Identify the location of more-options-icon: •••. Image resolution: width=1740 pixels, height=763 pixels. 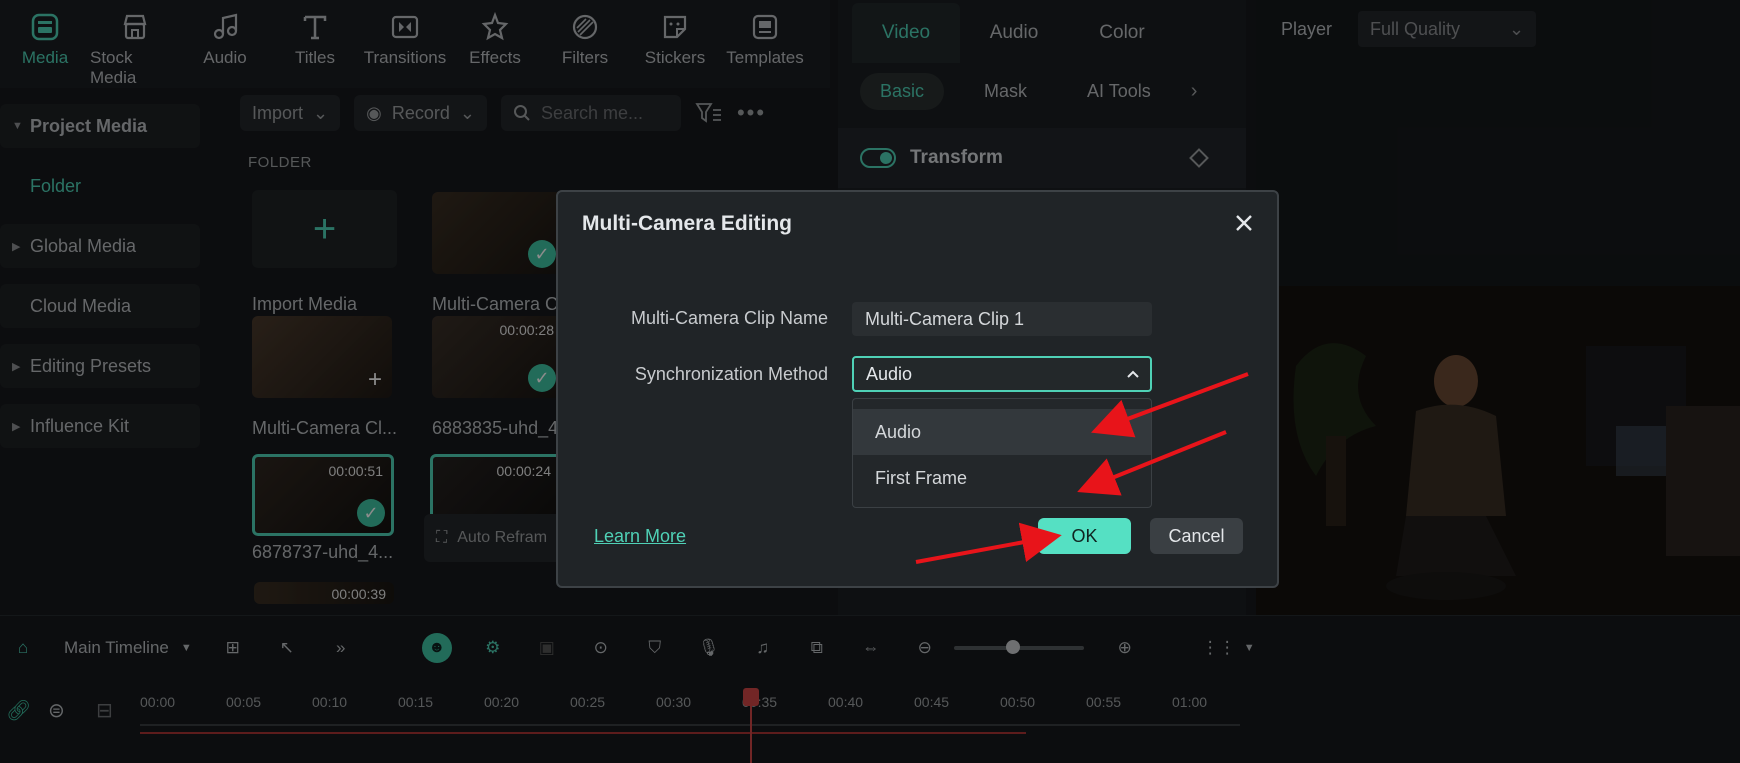
(751, 113).